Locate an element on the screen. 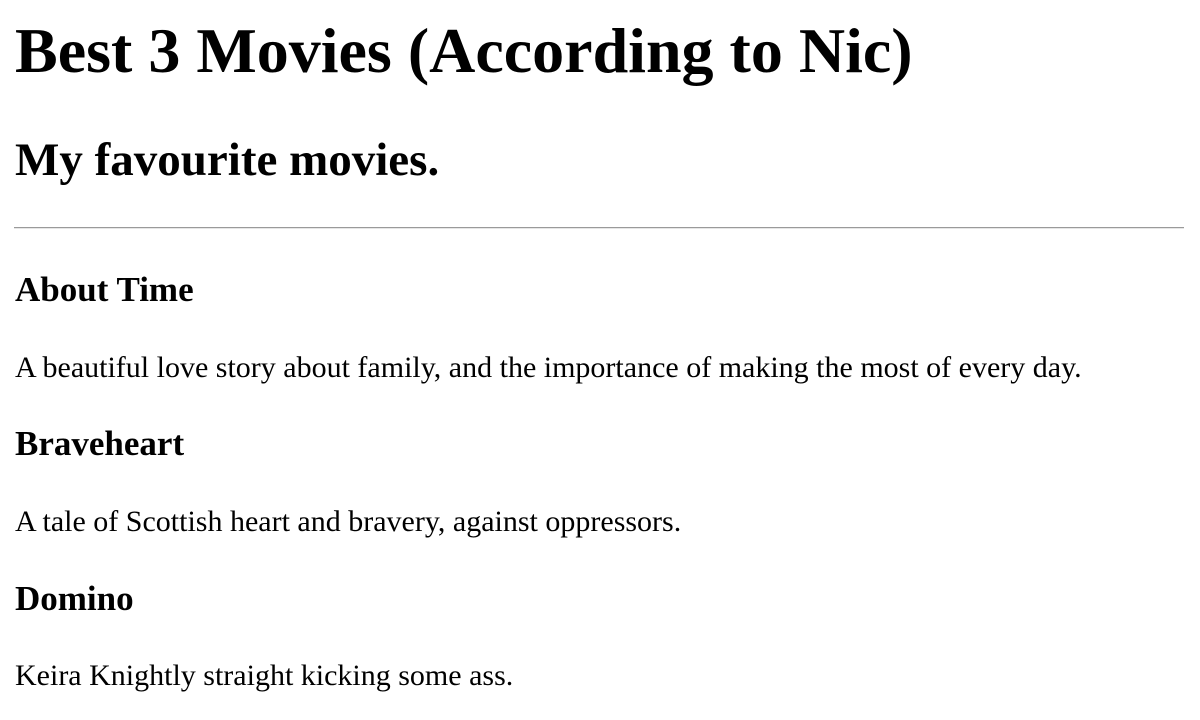 The height and width of the screenshot is (720, 1200). movie-title-braveheart: Braveheart is located at coordinates (100, 443).